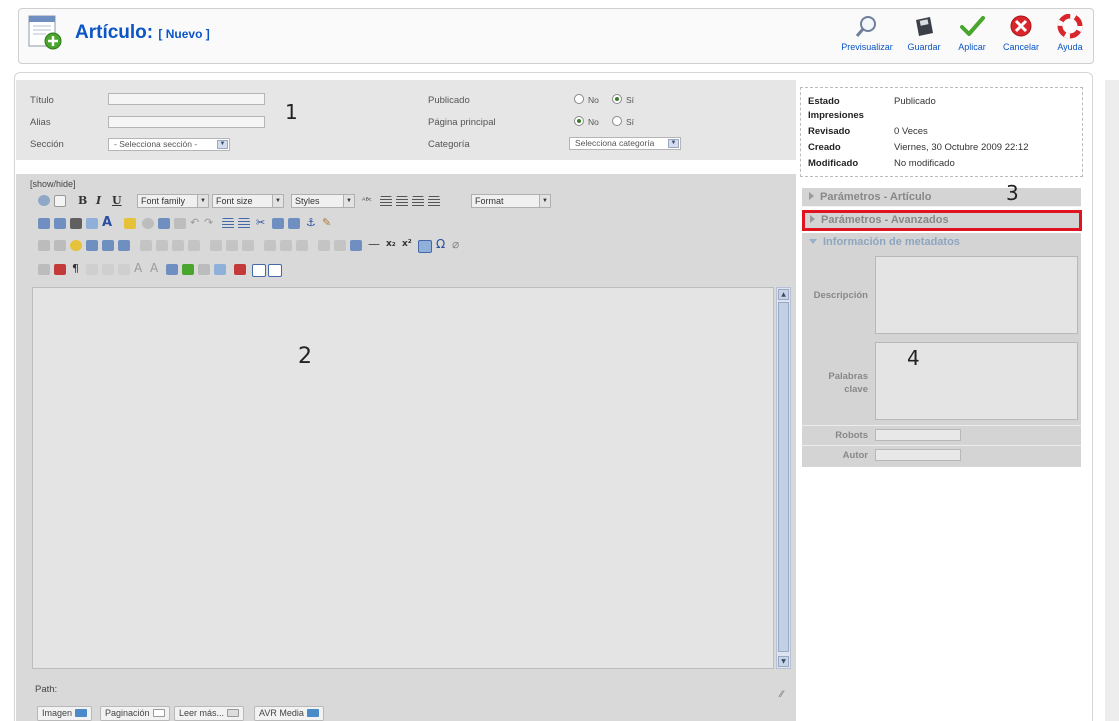 The width and height of the screenshot is (1119, 721). Describe the element at coordinates (374, 244) in the screenshot. I see `horizontal-rule-icon: —` at that location.